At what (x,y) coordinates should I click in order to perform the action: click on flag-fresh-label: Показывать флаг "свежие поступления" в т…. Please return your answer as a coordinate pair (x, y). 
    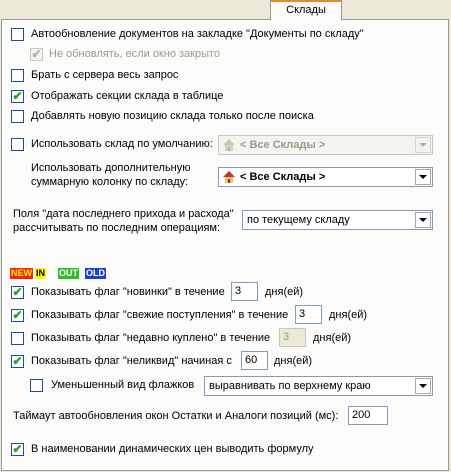
    Looking at the image, I should click on (160, 315).